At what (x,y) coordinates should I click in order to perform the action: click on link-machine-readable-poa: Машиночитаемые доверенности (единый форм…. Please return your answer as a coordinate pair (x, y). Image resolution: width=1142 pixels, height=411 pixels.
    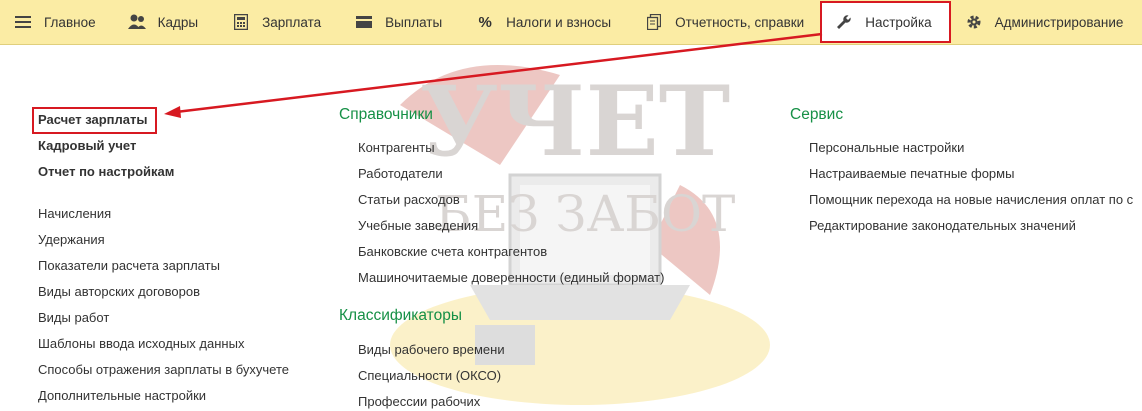
    Looking at the image, I should click on (511, 278).